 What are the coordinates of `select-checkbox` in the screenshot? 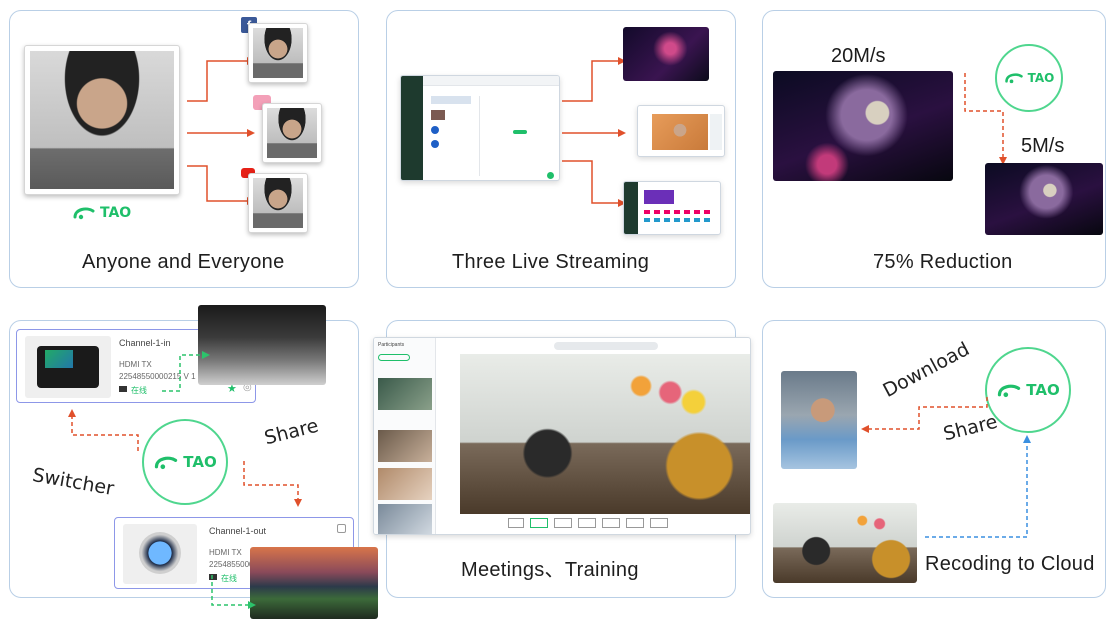 It's located at (341, 528).